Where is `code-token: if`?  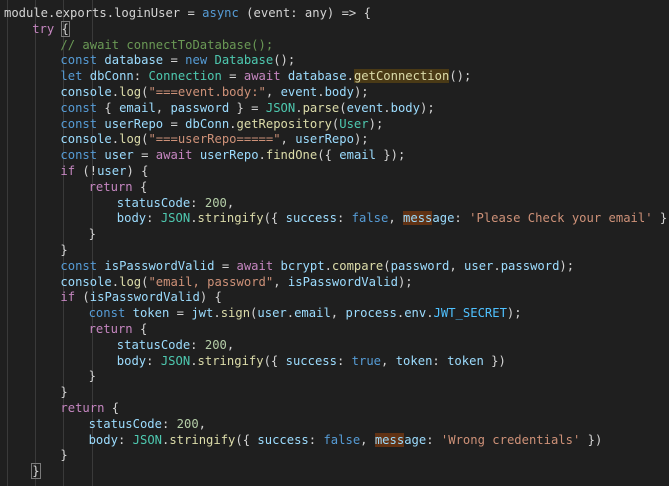 code-token: if is located at coordinates (68, 297).